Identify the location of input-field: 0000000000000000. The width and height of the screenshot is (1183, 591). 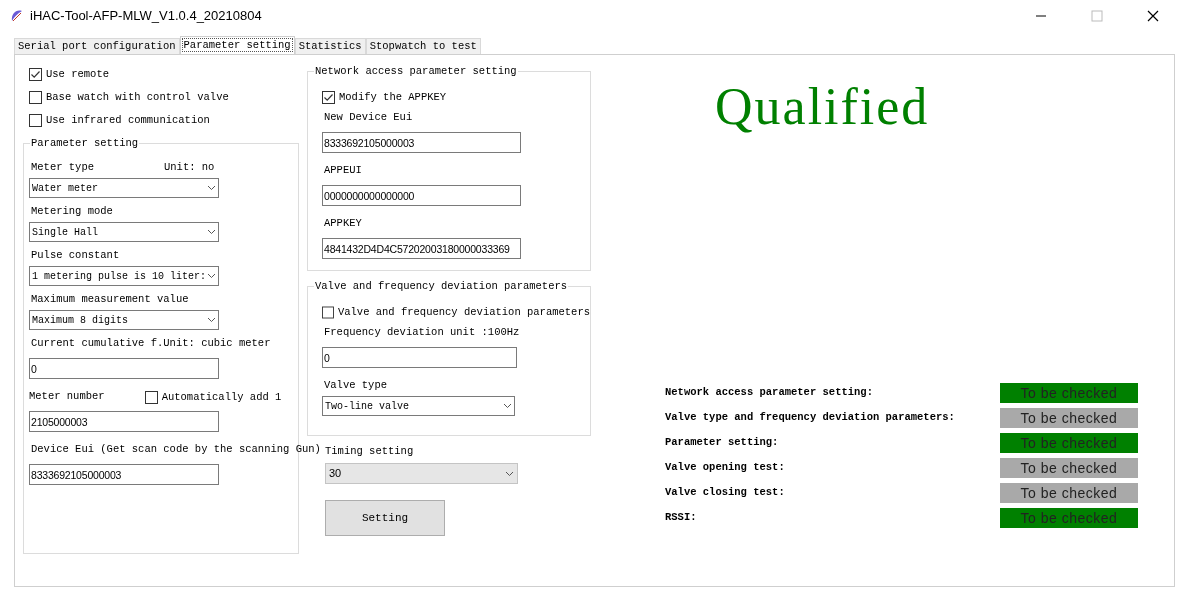
(421, 195).